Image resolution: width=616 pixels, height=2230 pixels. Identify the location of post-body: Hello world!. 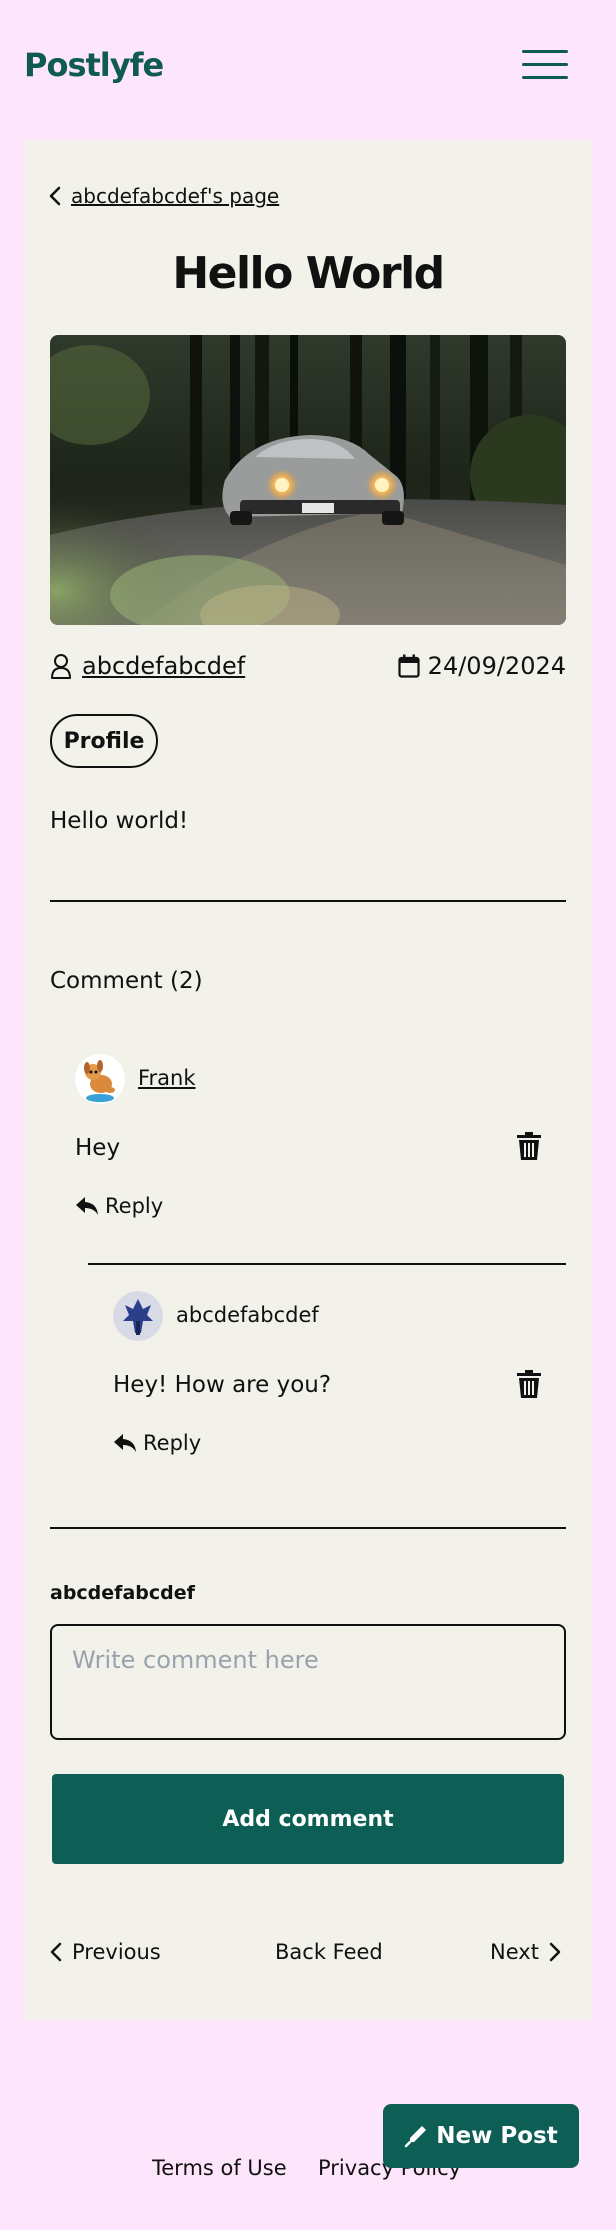
(119, 821).